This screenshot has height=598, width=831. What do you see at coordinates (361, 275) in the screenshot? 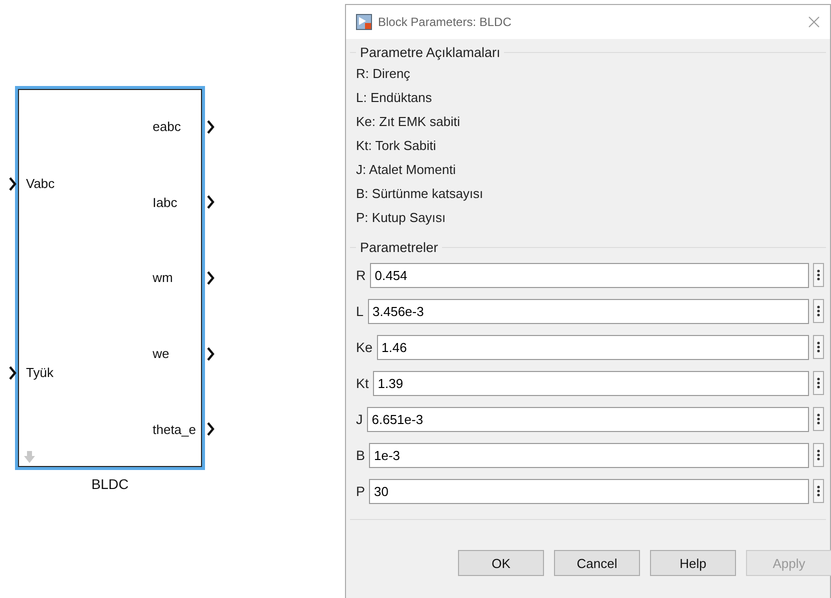
I see `field-label: R` at bounding box center [361, 275].